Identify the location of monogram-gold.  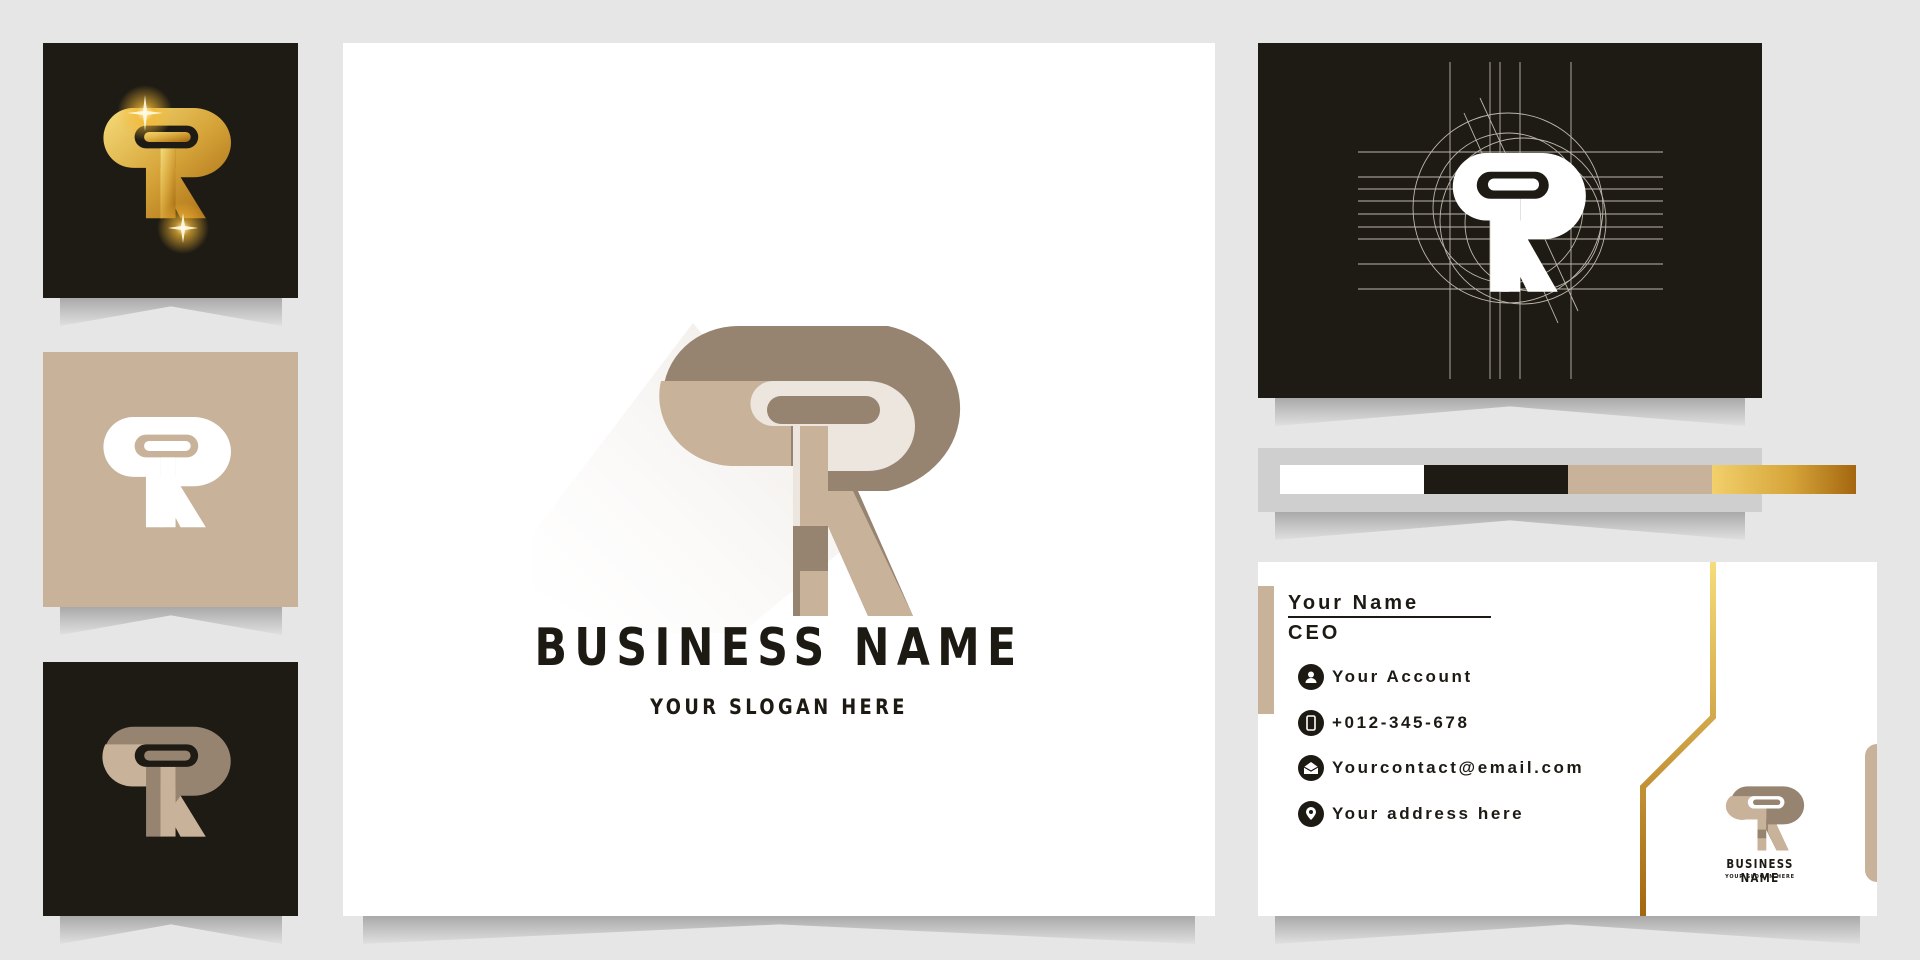
(167, 169).